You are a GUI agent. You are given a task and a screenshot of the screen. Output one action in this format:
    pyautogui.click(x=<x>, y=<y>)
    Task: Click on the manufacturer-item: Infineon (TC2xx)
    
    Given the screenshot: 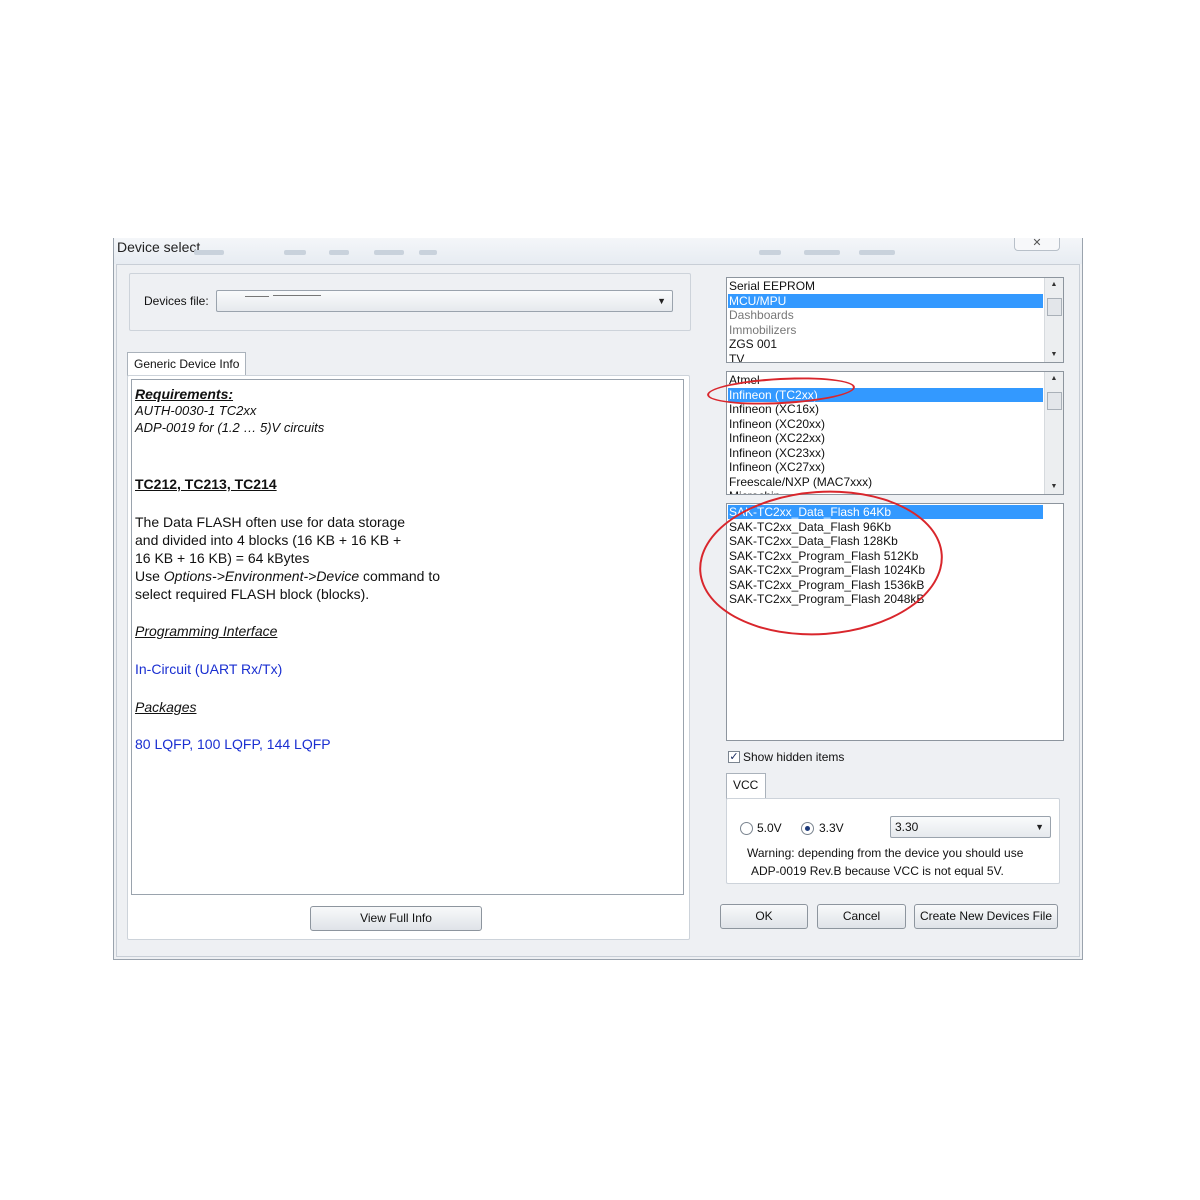 What is the action you would take?
    pyautogui.click(x=885, y=394)
    